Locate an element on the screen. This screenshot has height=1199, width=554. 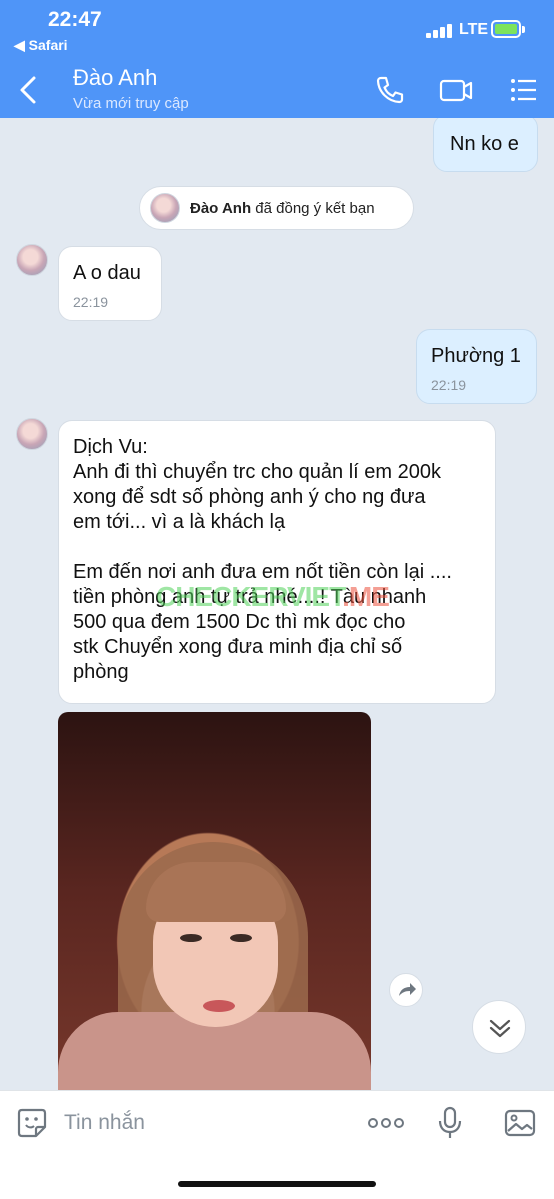
home-indicator is located at coordinates (277, 1184).